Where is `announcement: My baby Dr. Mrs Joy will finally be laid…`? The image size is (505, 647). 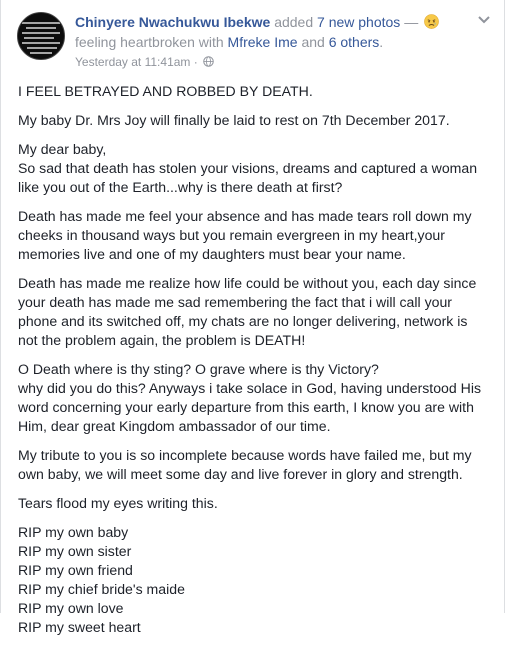 announcement: My baby Dr. Mrs Joy will finally be laid… is located at coordinates (234, 120).